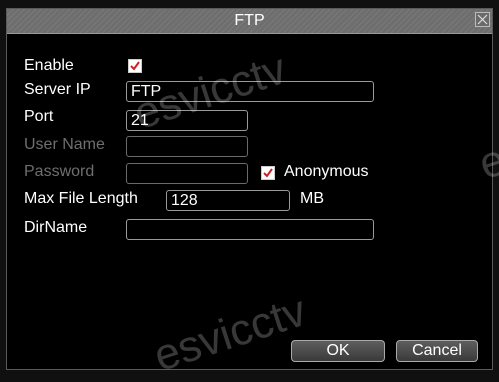 Image resolution: width=499 pixels, height=382 pixels. I want to click on password-input, so click(187, 173).